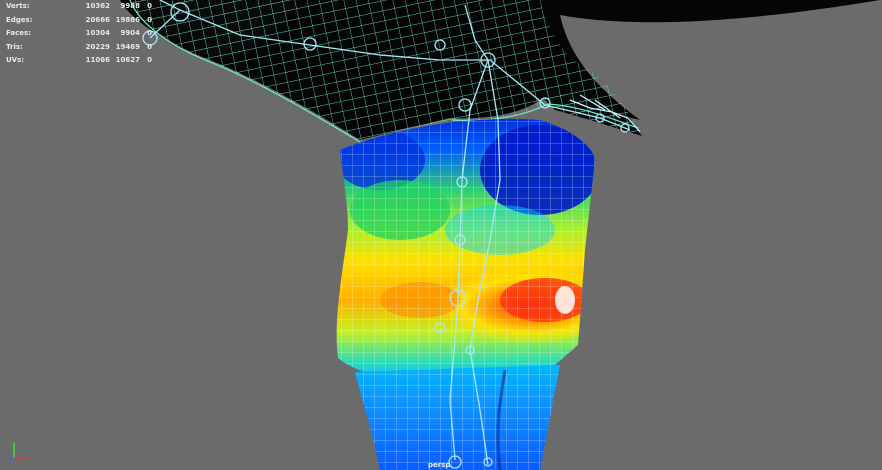 This screenshot has height=470, width=882. Describe the element at coordinates (97, 33) in the screenshot. I see `hud-value: 10304` at that location.